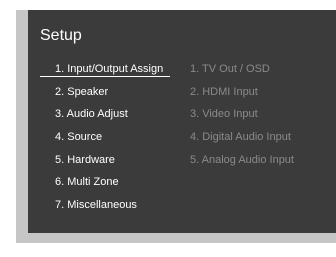 The width and height of the screenshot is (336, 257). Describe the element at coordinates (61, 35) in the screenshot. I see `page-title: Setup` at that location.